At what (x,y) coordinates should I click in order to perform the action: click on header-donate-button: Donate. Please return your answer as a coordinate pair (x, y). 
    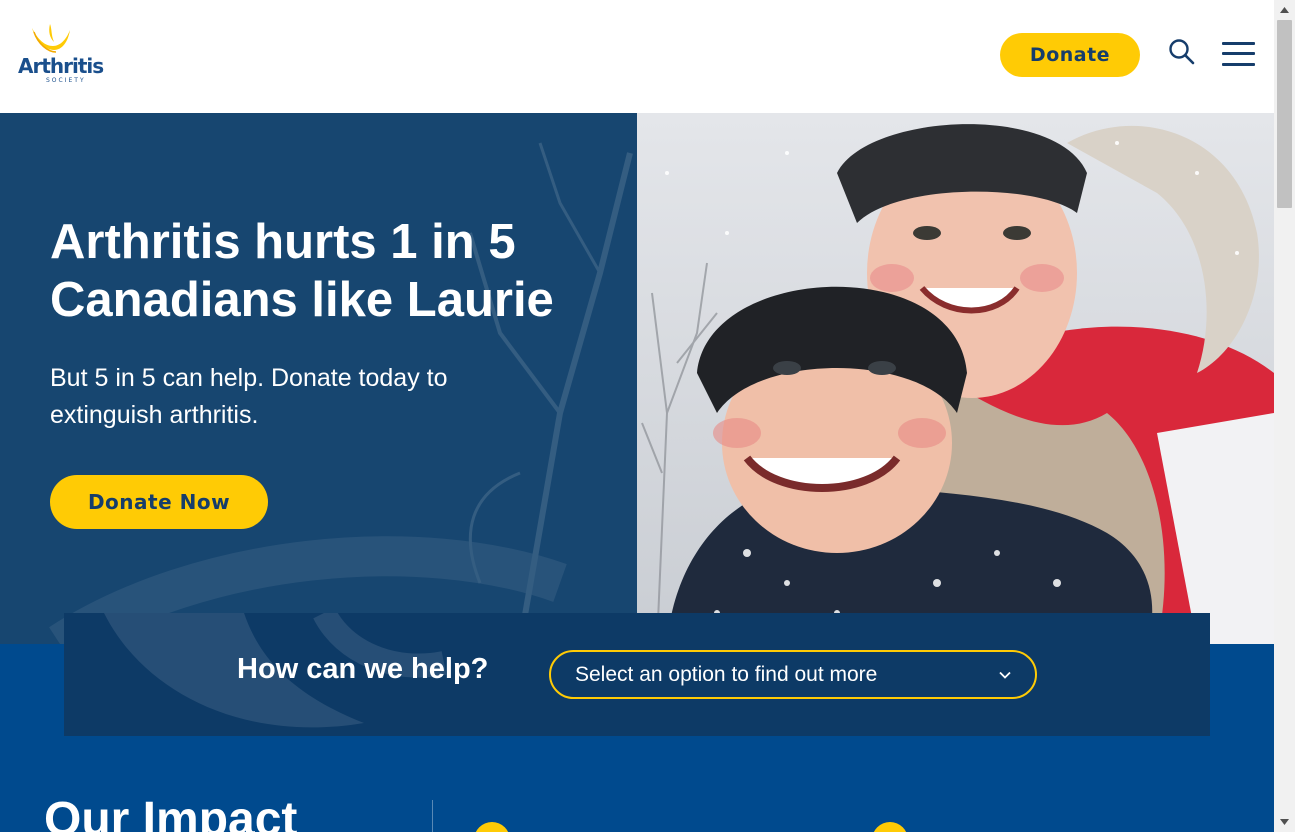
    Looking at the image, I should click on (1070, 55).